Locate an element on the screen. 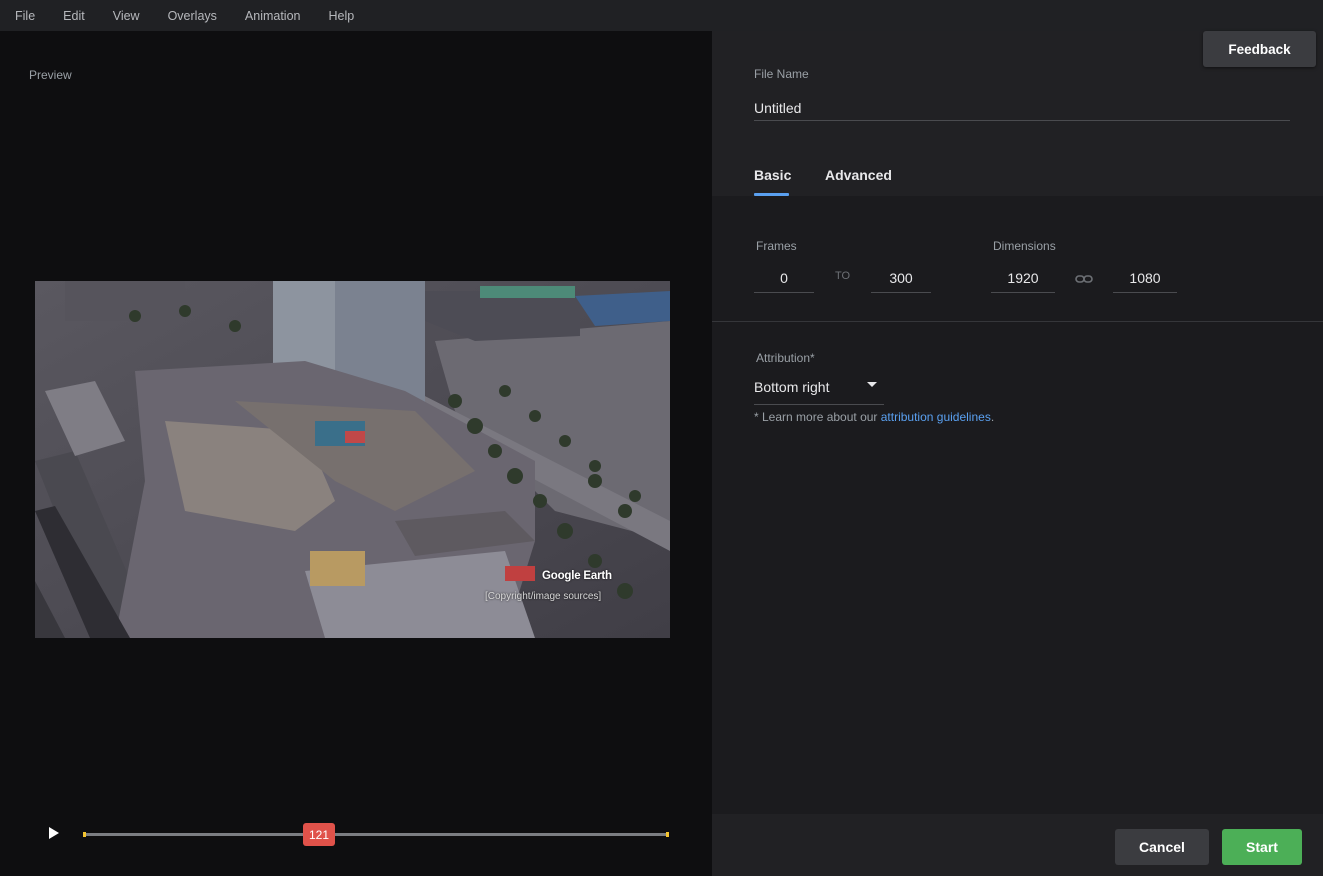 Image resolution: width=1323 pixels, height=876 pixels. frames-to-label: TO is located at coordinates (843, 276).